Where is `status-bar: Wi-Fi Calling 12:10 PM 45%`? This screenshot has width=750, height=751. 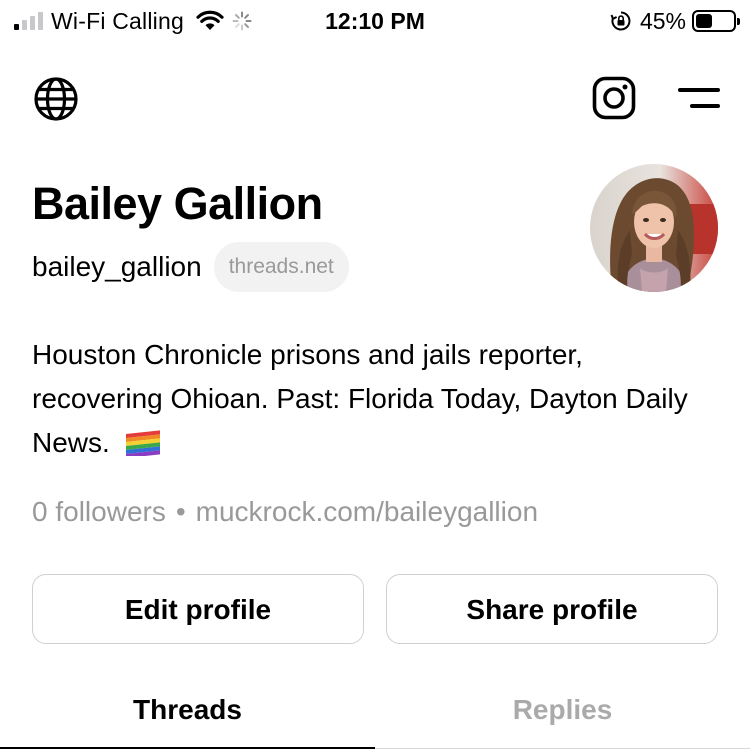 status-bar: Wi-Fi Calling 12:10 PM 45% is located at coordinates (375, 22).